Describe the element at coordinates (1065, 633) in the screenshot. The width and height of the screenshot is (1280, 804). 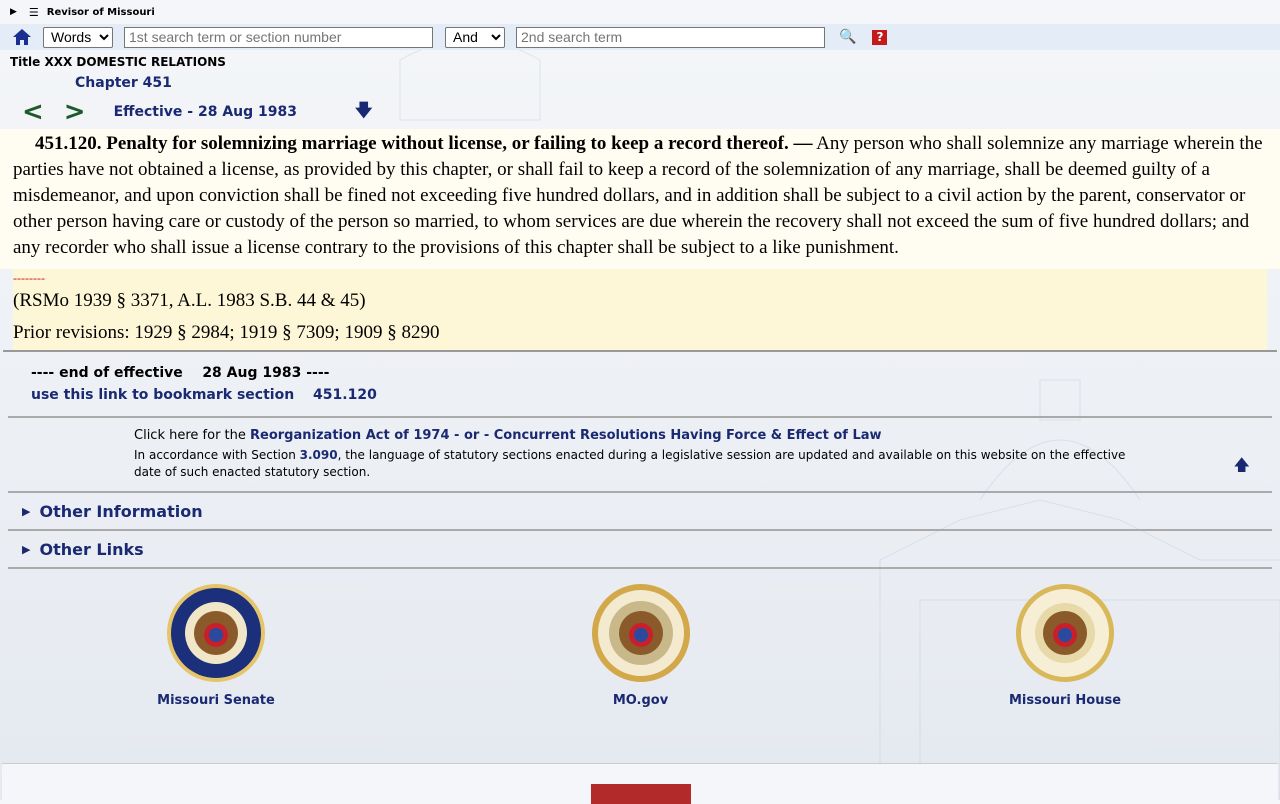
I see `house-seal-icon` at that location.